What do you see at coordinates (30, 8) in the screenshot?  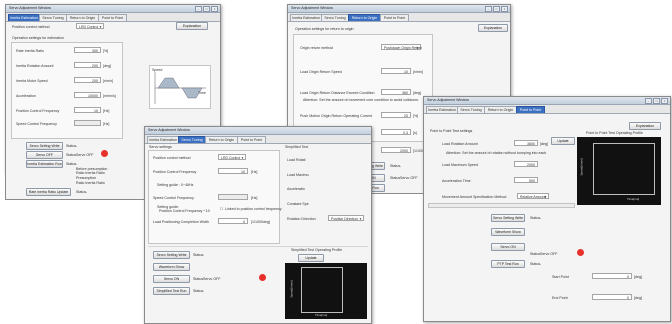 I see `window-title: Servo Adjustment Window` at bounding box center [30, 8].